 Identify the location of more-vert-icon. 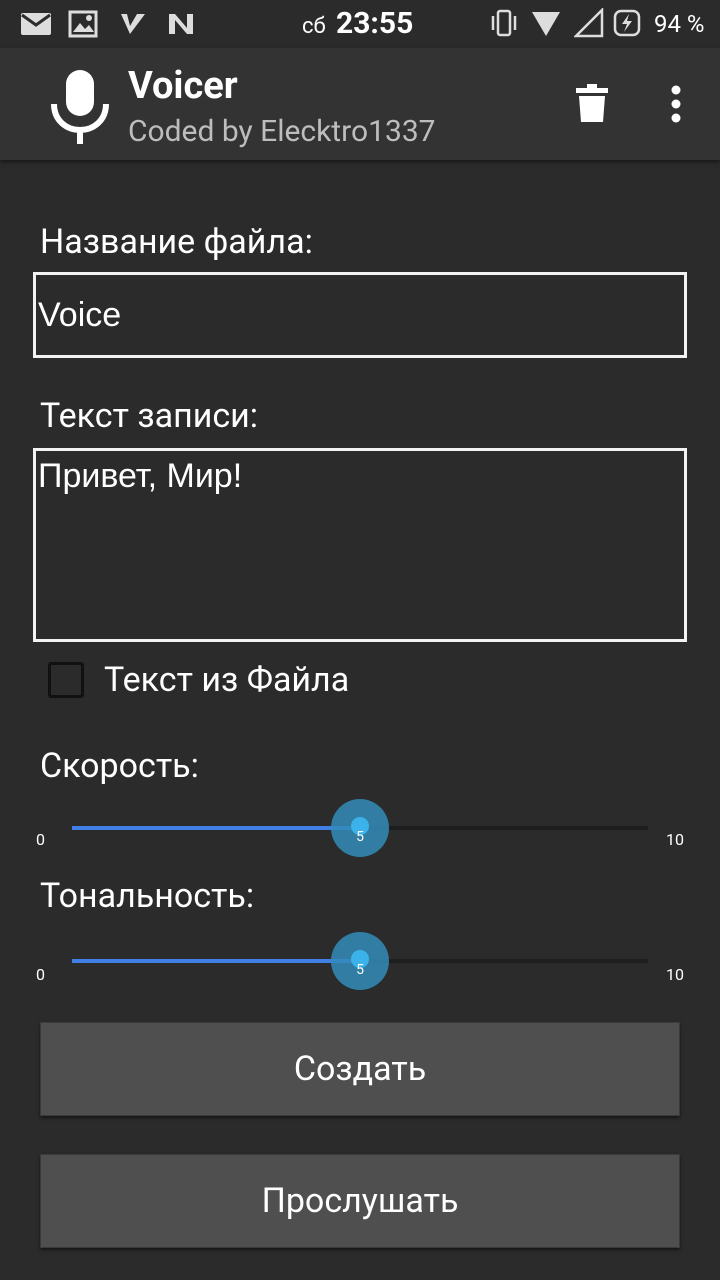
(676, 104).